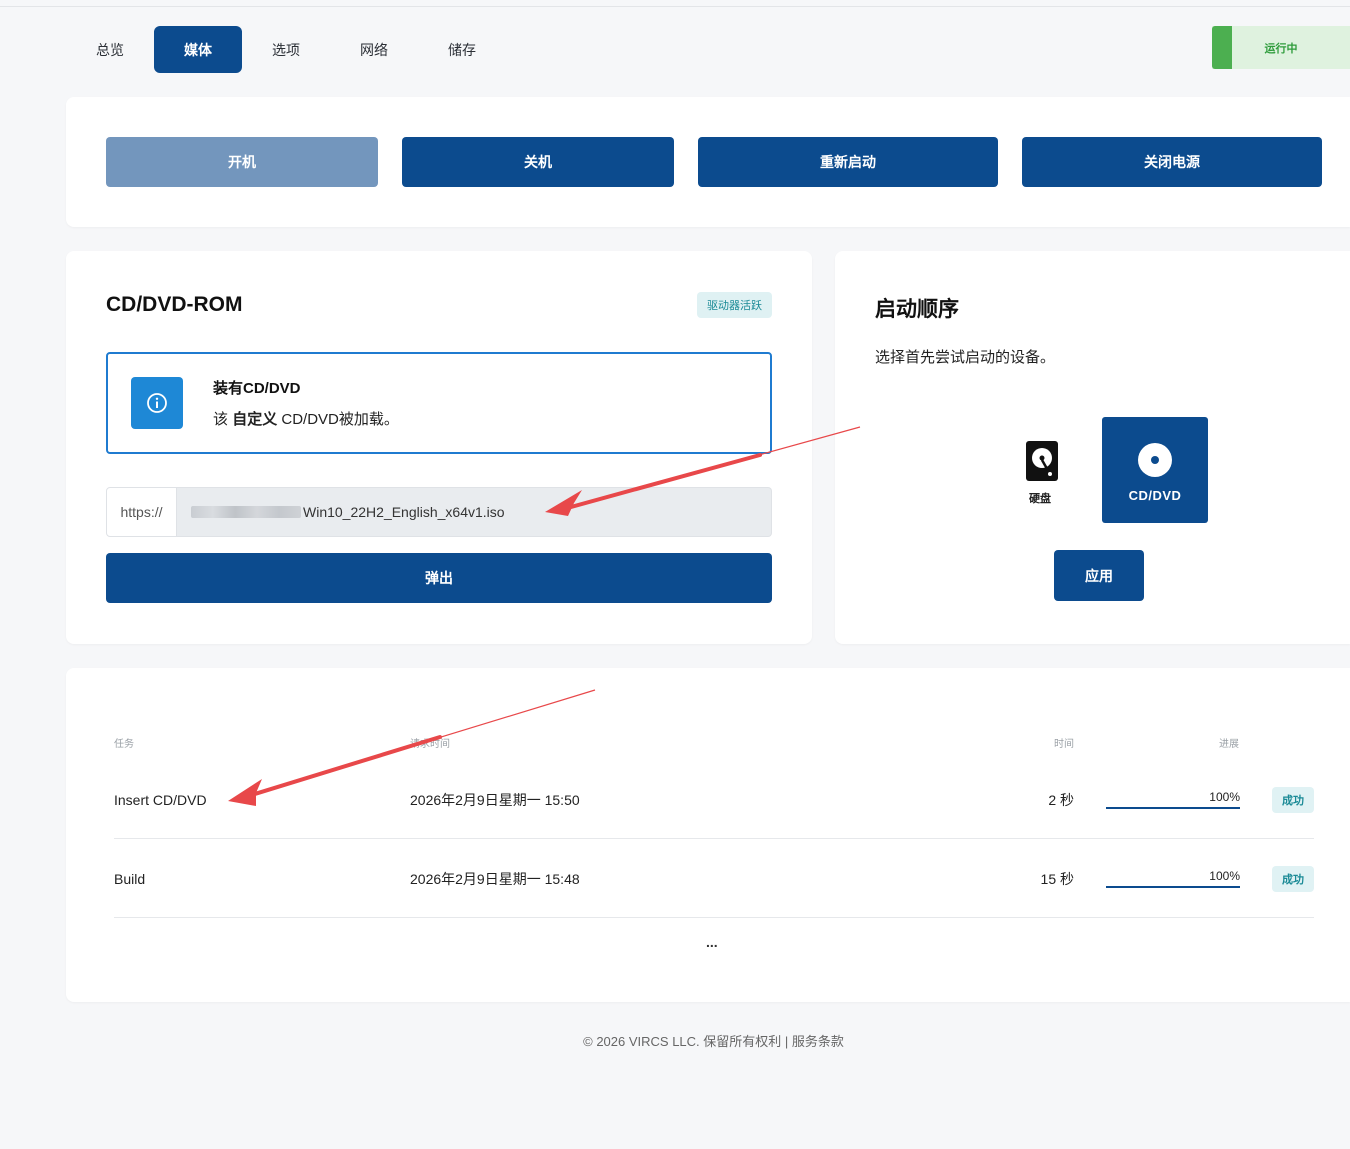  I want to click on cdrom-title: CD/DVD-ROM, so click(174, 304).